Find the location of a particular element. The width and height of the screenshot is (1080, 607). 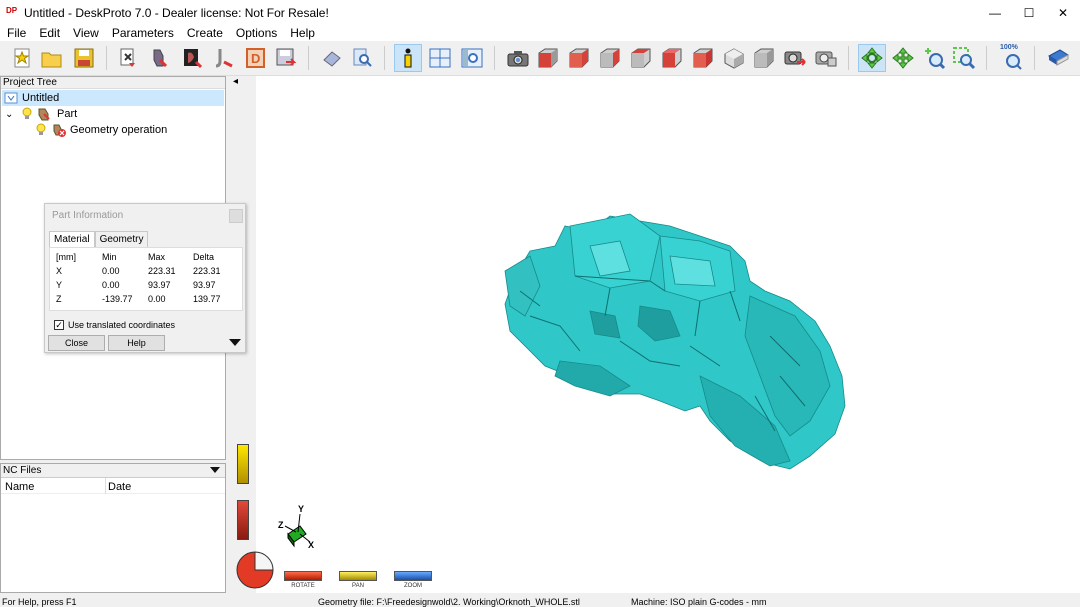

menu-view: View is located at coordinates (85, 33).